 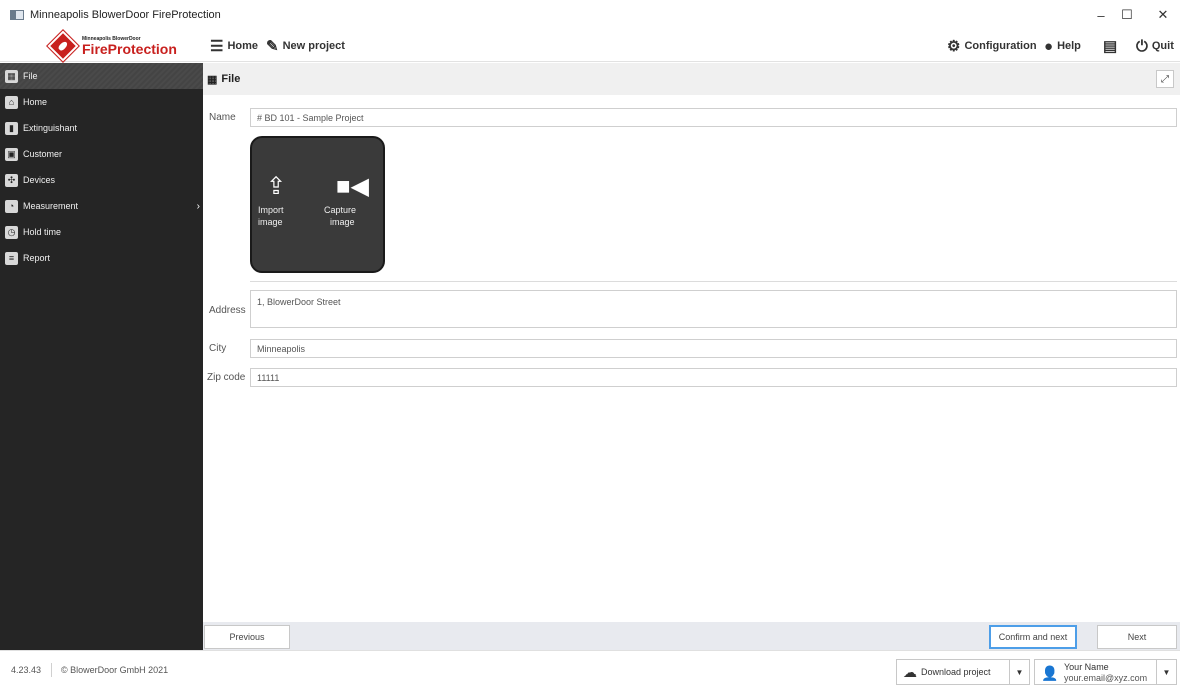 What do you see at coordinates (43, 154) in the screenshot?
I see `sidebar-item-label: Customer` at bounding box center [43, 154].